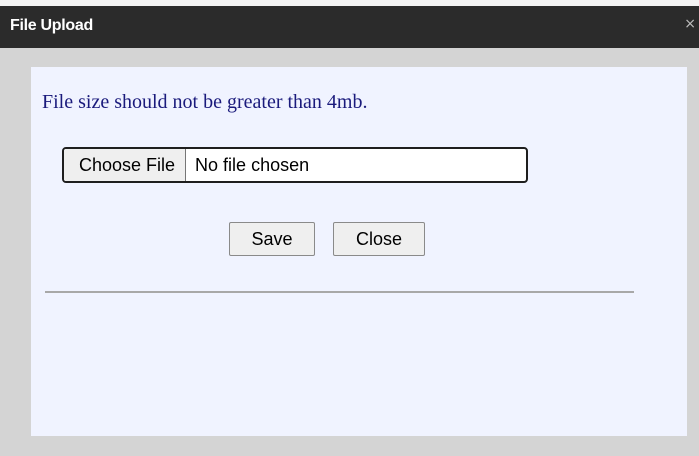  What do you see at coordinates (125, 165) in the screenshot?
I see `choose-file-button: Choose File` at bounding box center [125, 165].